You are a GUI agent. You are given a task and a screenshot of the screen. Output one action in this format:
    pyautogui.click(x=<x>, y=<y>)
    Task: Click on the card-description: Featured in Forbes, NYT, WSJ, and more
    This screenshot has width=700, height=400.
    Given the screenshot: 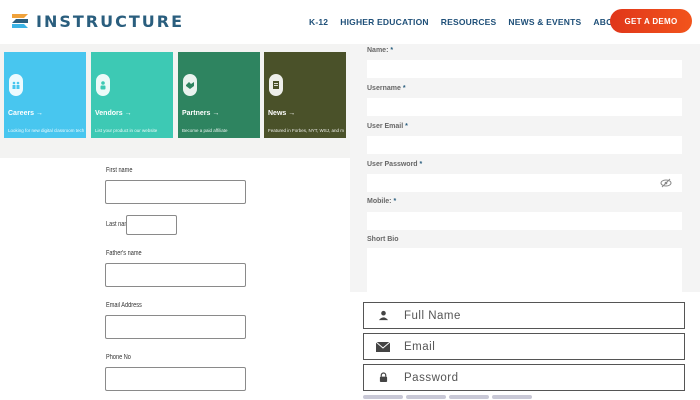 What is the action you would take?
    pyautogui.click(x=306, y=130)
    